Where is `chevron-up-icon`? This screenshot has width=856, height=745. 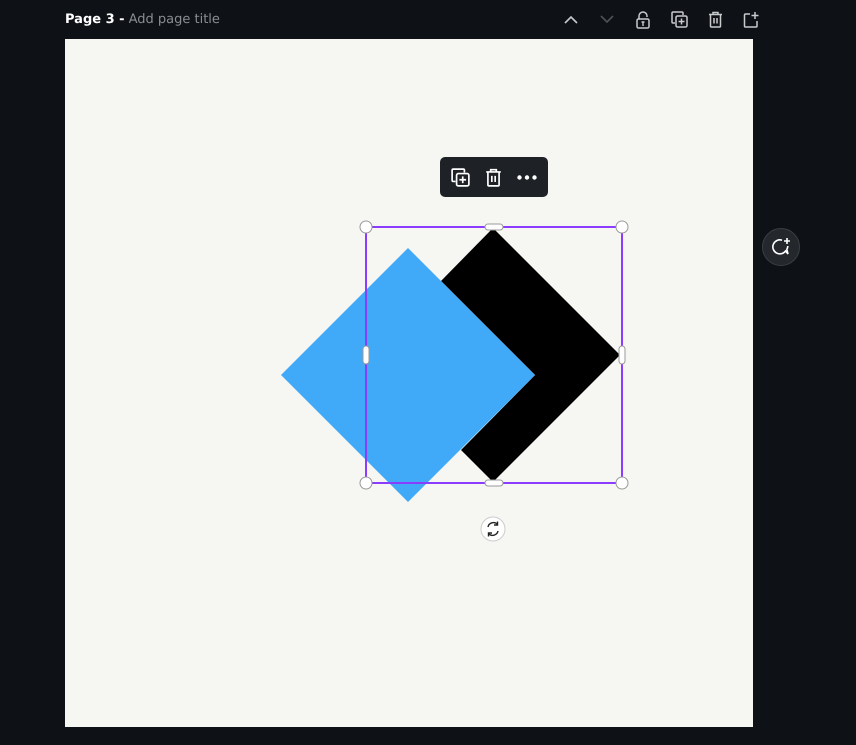
chevron-up-icon is located at coordinates (571, 19).